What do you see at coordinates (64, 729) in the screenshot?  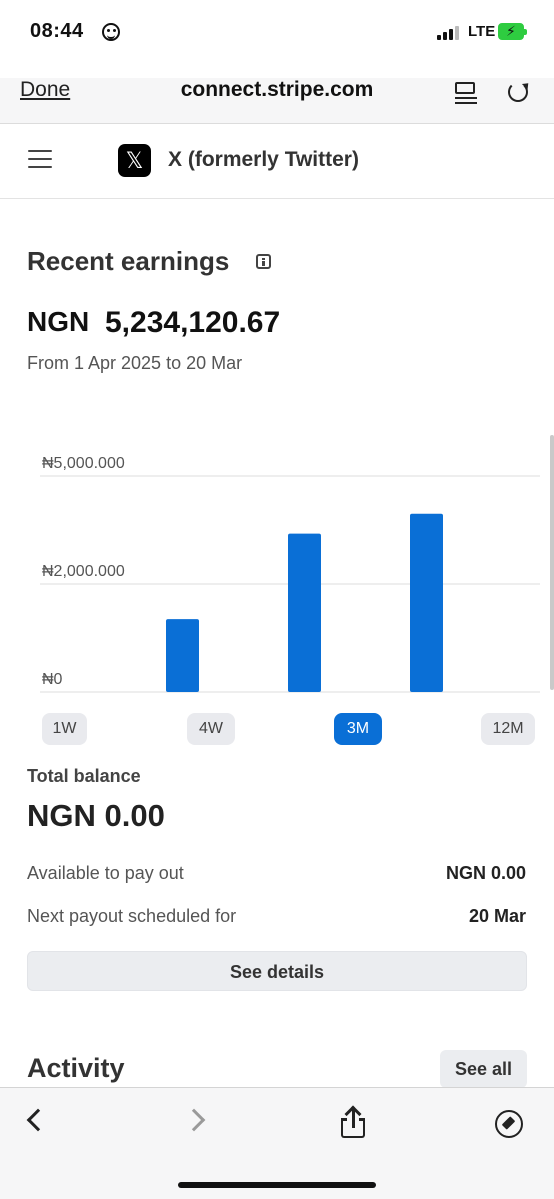 I see `range-button-1w: 1W` at bounding box center [64, 729].